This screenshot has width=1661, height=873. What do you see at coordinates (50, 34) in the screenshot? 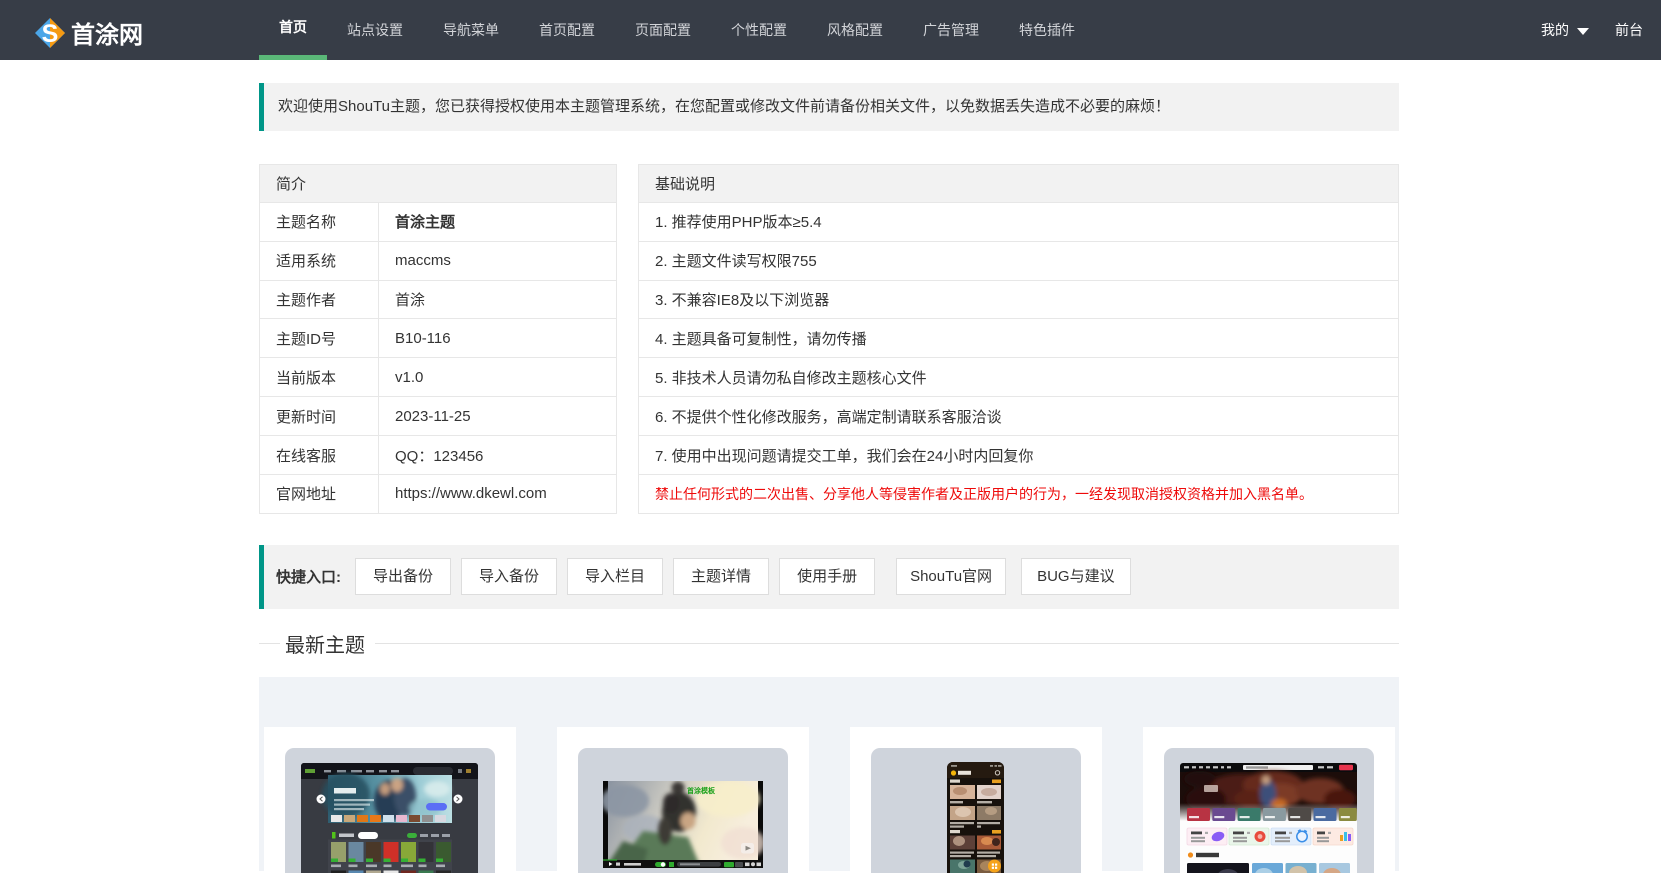
I see `svg-text: S` at bounding box center [50, 34].